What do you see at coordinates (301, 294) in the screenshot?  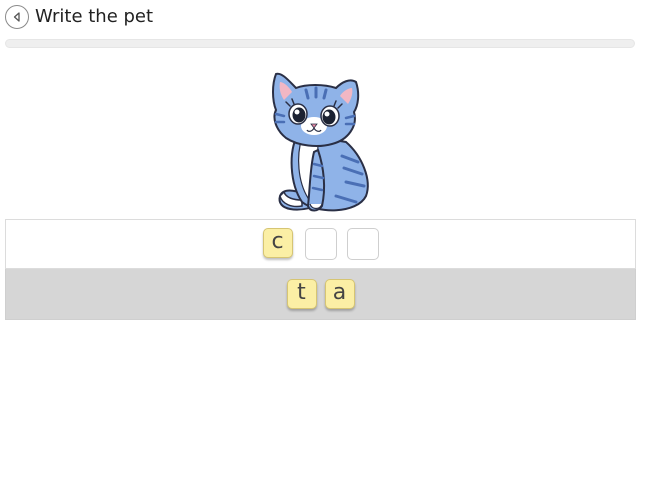 I see `letter-tile-t: t` at bounding box center [301, 294].